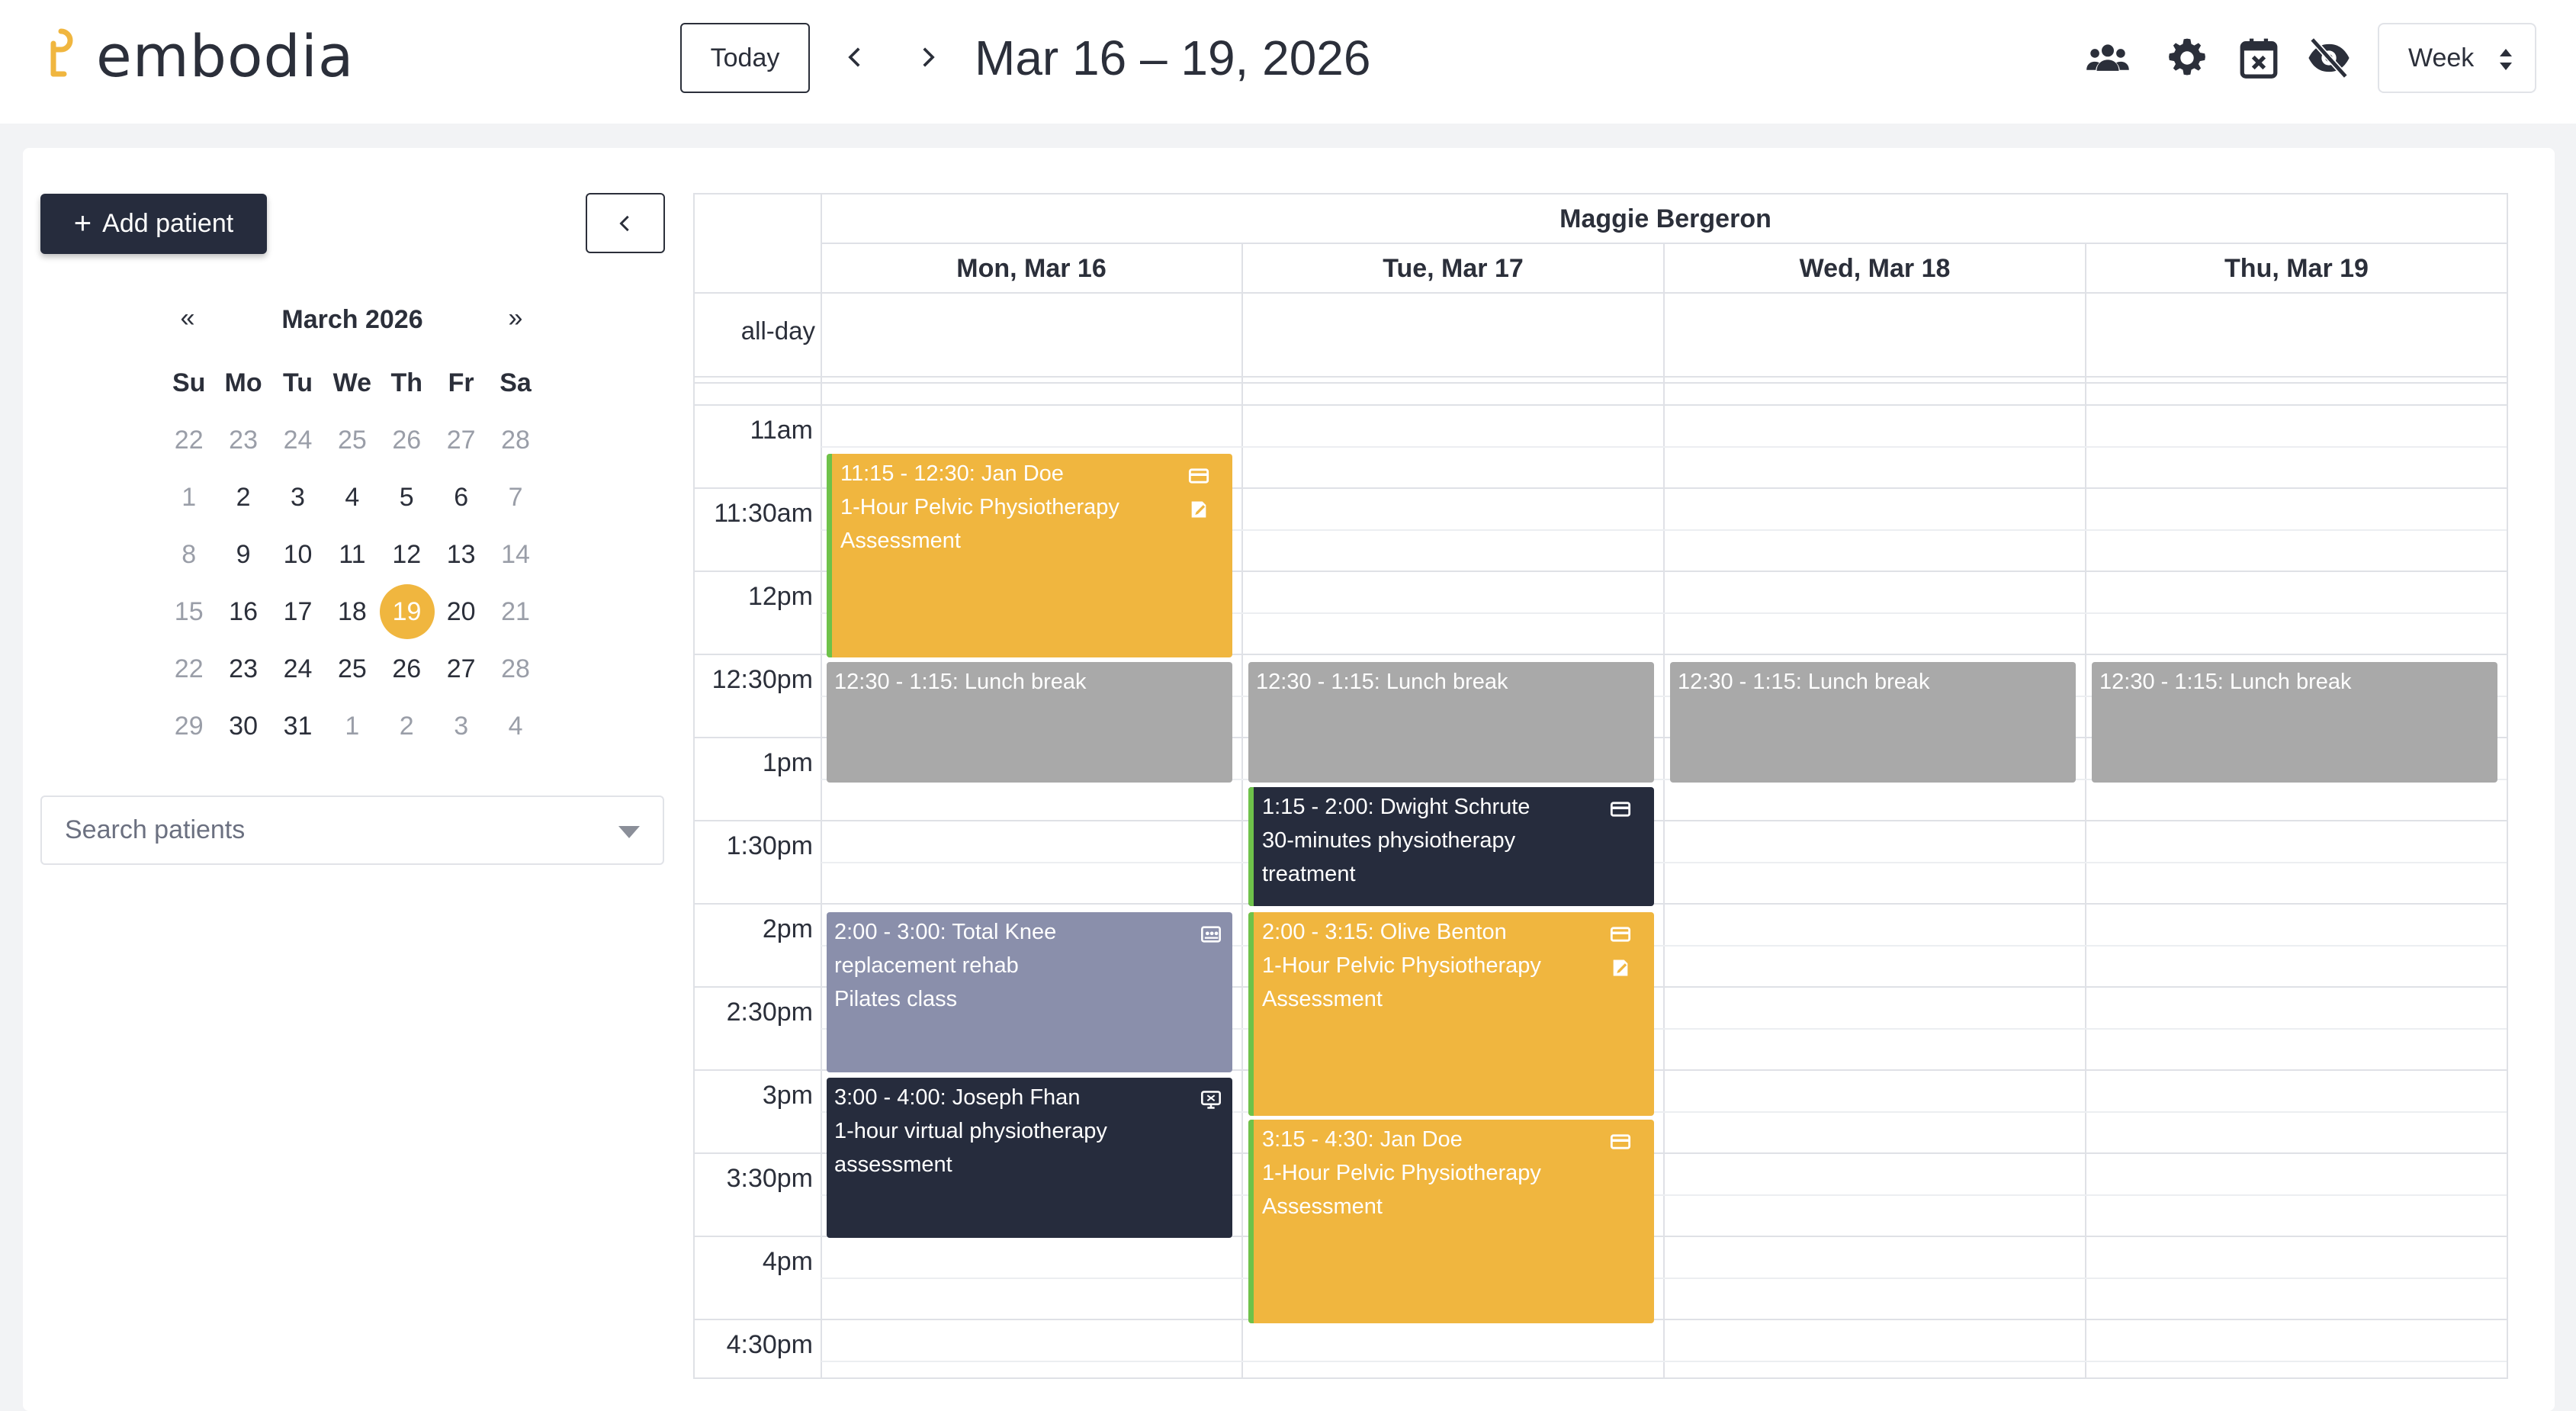 This screenshot has height=1411, width=2576. I want to click on add-patient-button: + Add patient, so click(153, 224).